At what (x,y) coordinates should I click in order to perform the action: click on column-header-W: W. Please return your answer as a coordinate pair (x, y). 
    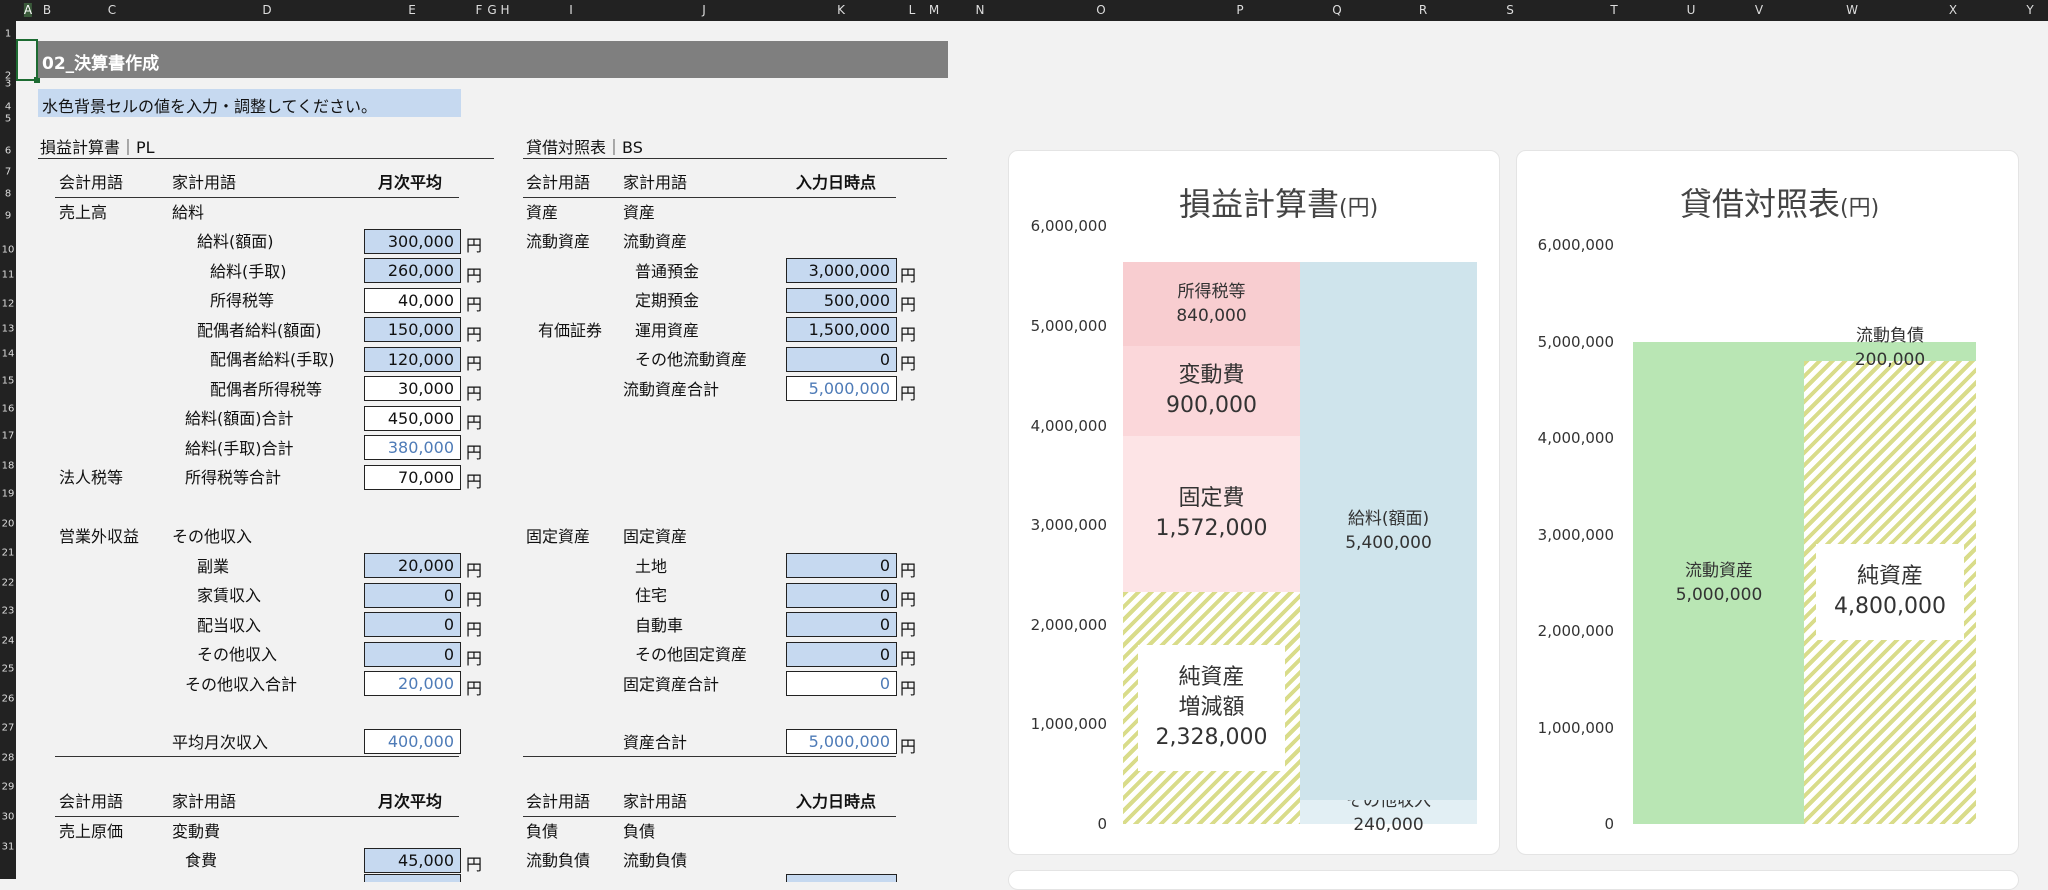
    Looking at the image, I should click on (1852, 10).